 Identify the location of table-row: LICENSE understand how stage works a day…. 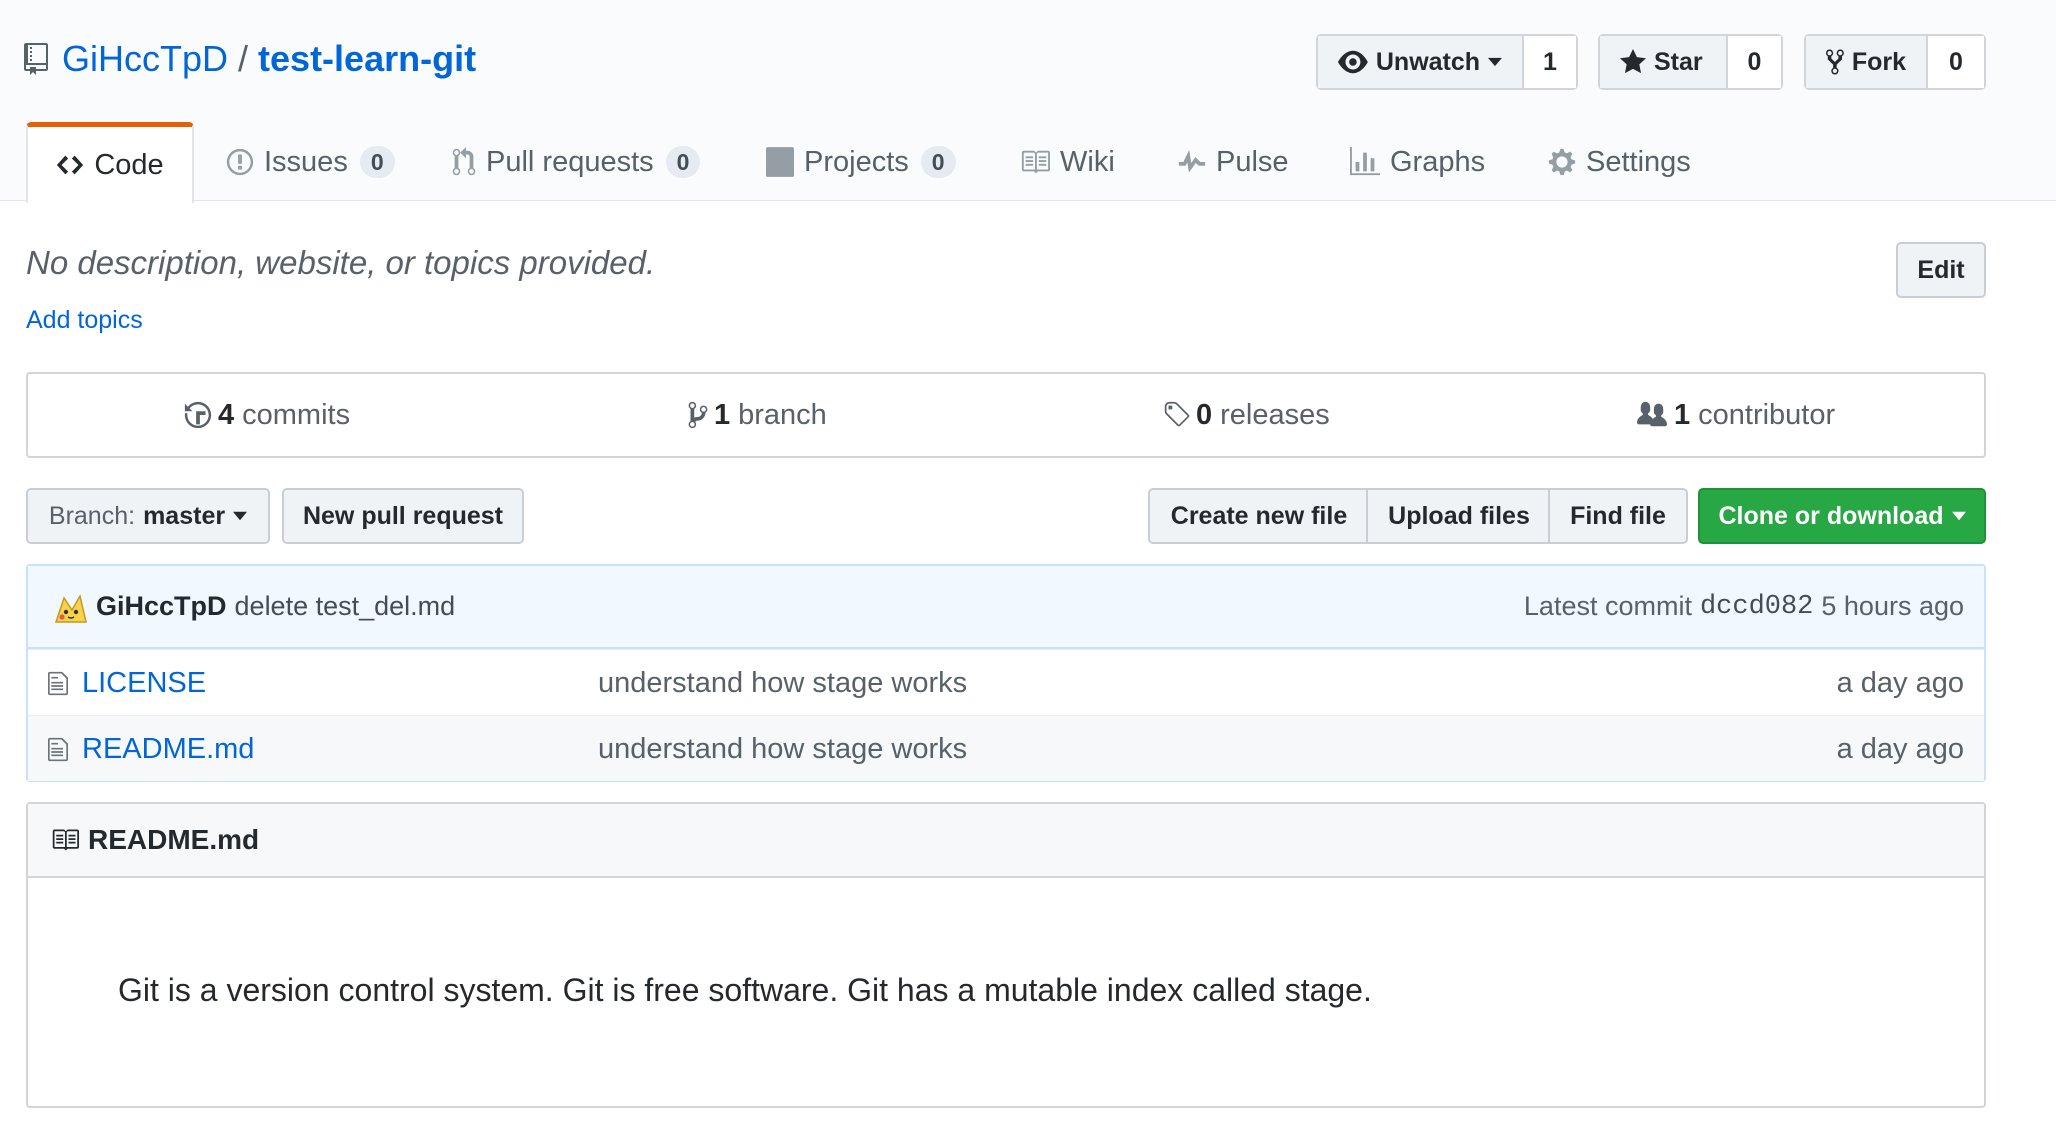
(1006, 682).